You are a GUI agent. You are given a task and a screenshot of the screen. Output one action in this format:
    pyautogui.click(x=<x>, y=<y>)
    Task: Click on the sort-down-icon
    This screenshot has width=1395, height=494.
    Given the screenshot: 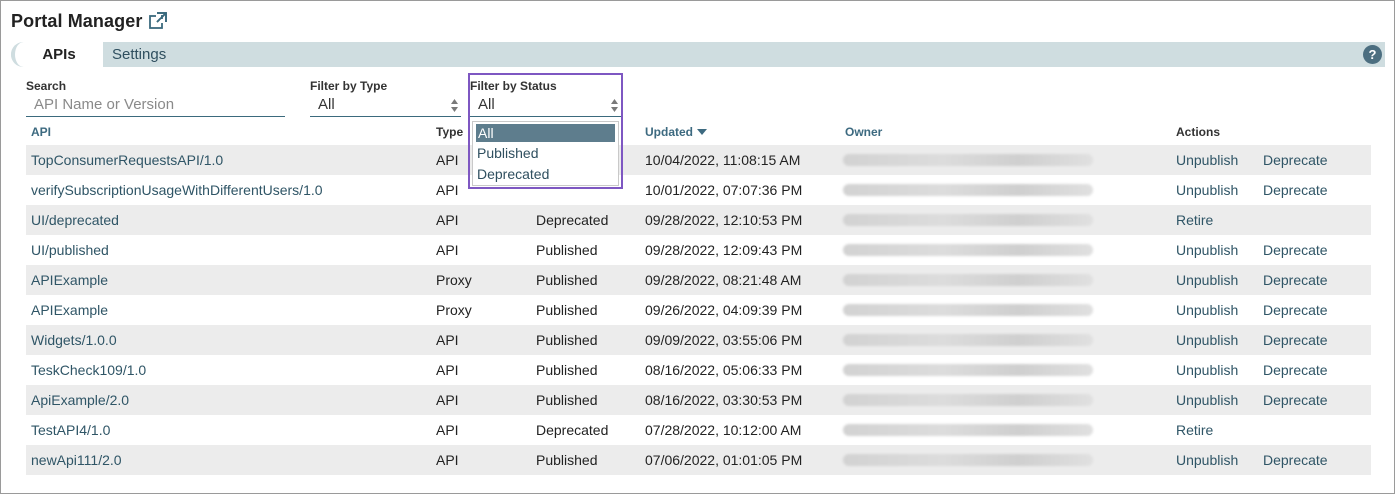 What is the action you would take?
    pyautogui.click(x=702, y=132)
    